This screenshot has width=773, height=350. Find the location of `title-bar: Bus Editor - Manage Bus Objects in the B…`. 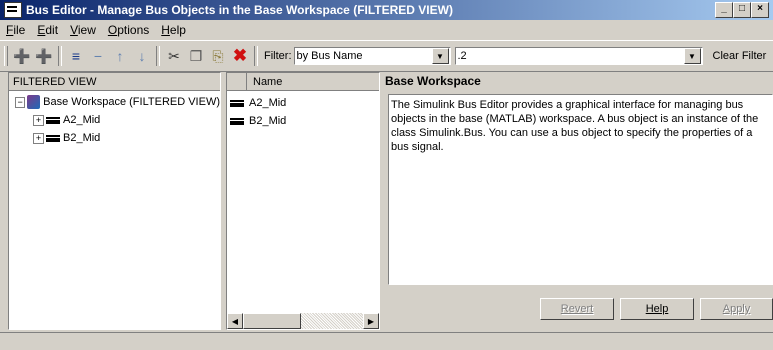

title-bar: Bus Editor - Manage Bus Objects in the B… is located at coordinates (386, 10).